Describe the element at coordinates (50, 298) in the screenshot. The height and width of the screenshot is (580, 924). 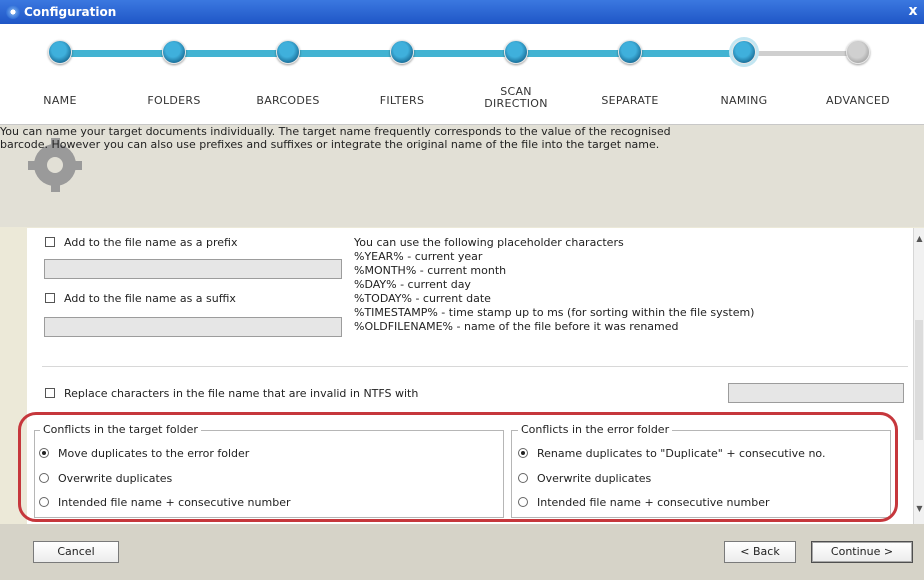
I see `suffix-checkbox` at that location.